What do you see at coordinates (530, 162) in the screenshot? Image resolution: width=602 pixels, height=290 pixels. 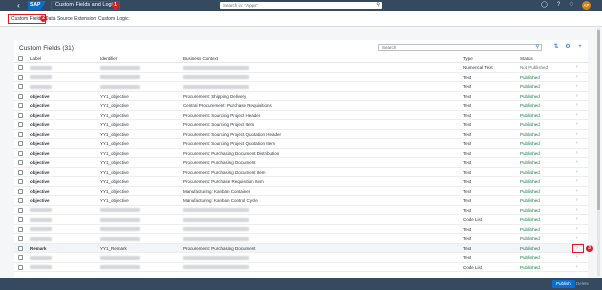 I see `cell-status: Published` at bounding box center [530, 162].